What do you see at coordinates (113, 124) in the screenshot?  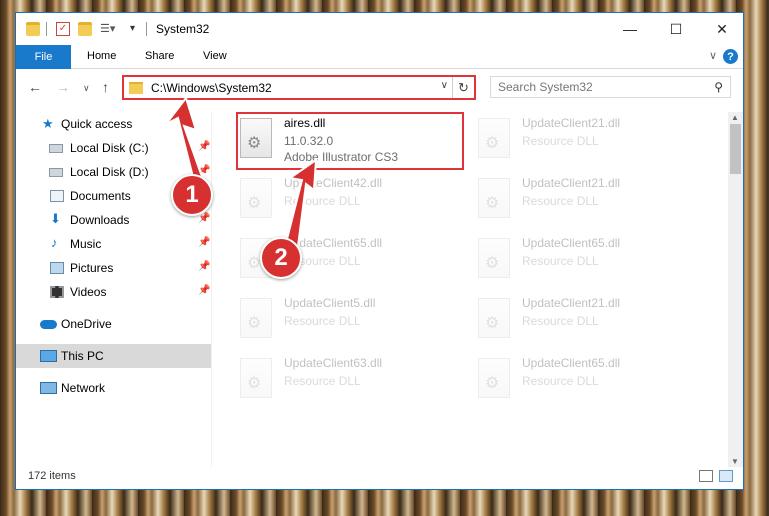 I see `nav-item-quick-access: ★ Quick access` at bounding box center [113, 124].